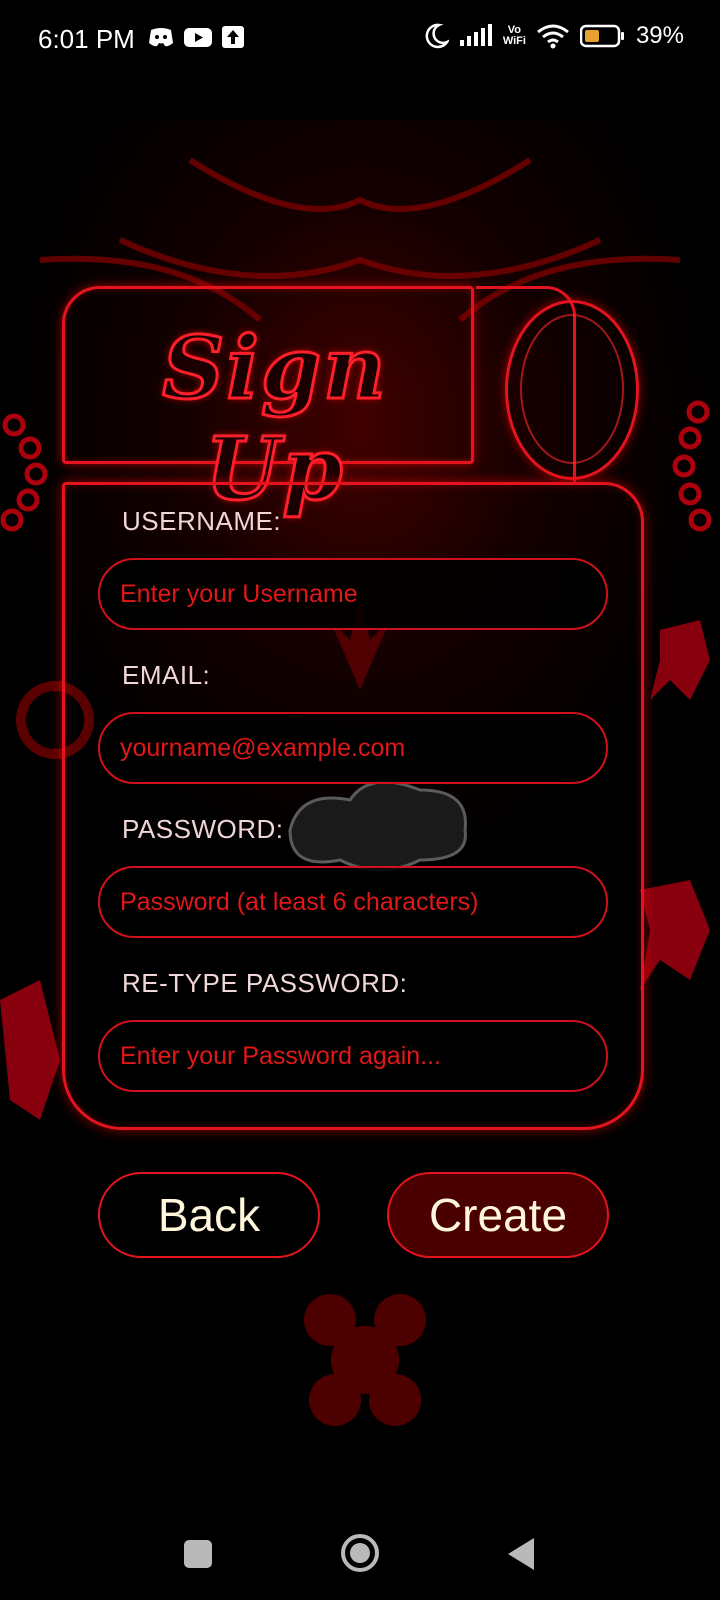  I want to click on retype-password-input, so click(353, 1056).